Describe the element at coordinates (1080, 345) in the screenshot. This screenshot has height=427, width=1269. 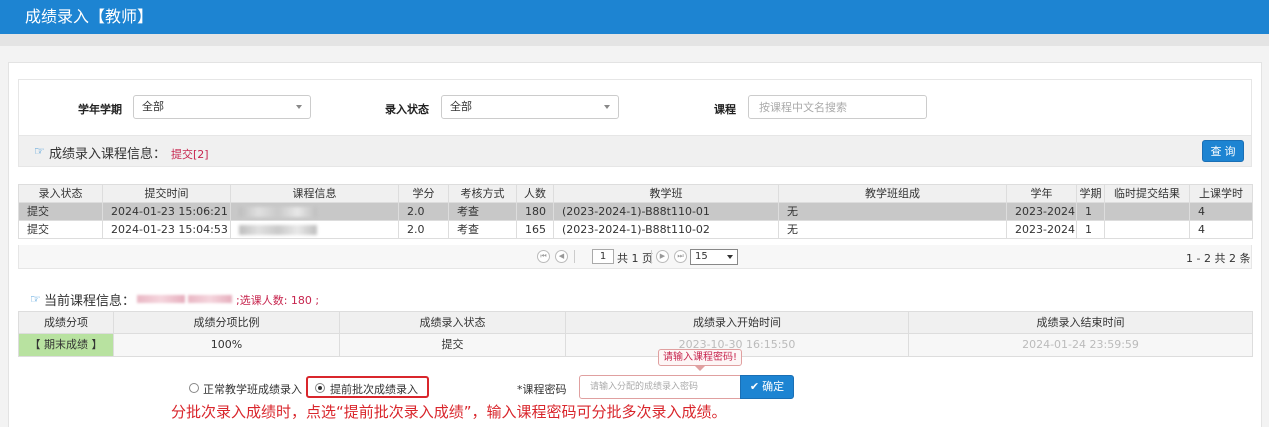
I see `end-time-cell: 2024-01-24 23:59:59` at that location.